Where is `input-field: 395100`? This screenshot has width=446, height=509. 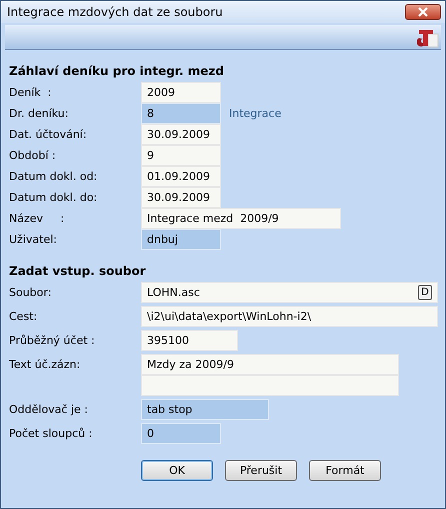
input-field: 395100 is located at coordinates (189, 340).